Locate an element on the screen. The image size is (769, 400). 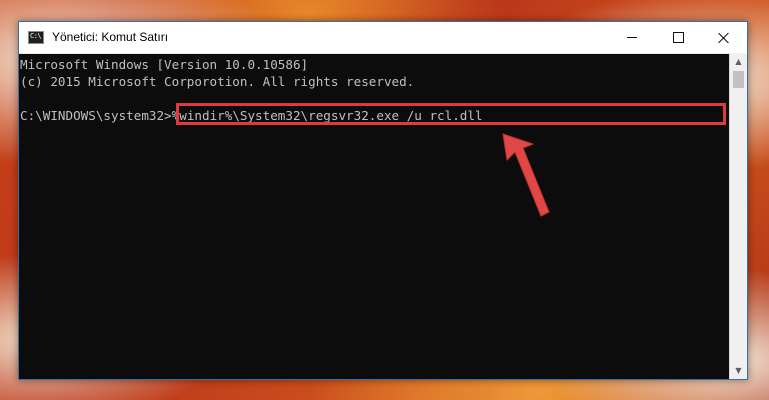
console-line-version: Microsoft Windows [Version 10.0.10586] is located at coordinates (164, 64).